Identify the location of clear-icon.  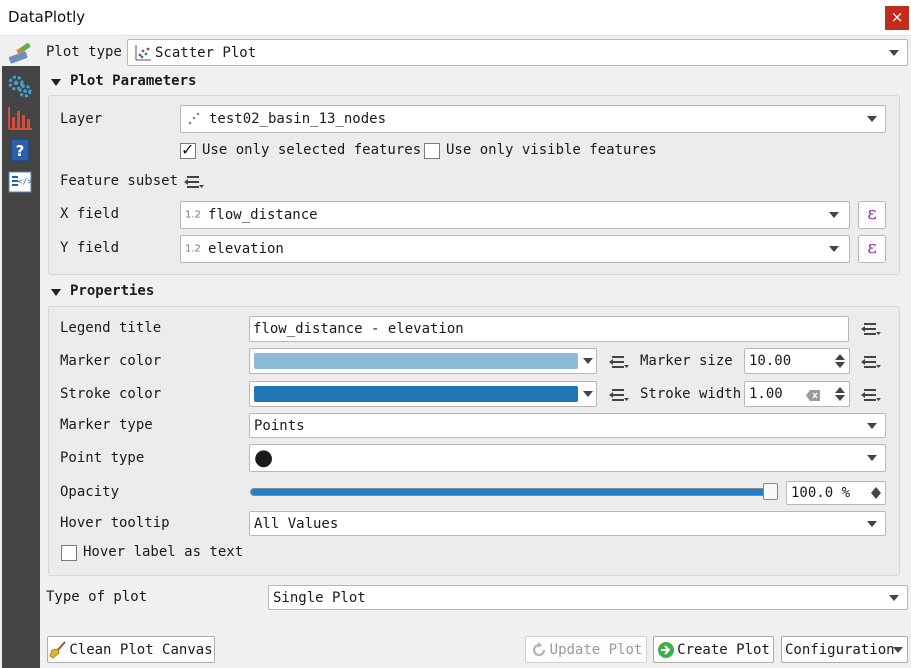
(813, 395).